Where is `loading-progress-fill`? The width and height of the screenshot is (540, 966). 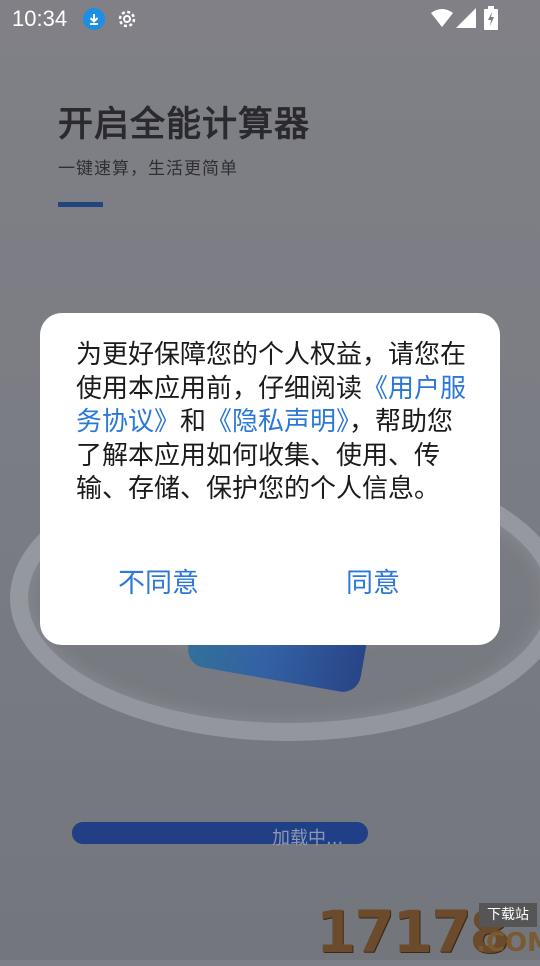
loading-progress-fill is located at coordinates (173, 833).